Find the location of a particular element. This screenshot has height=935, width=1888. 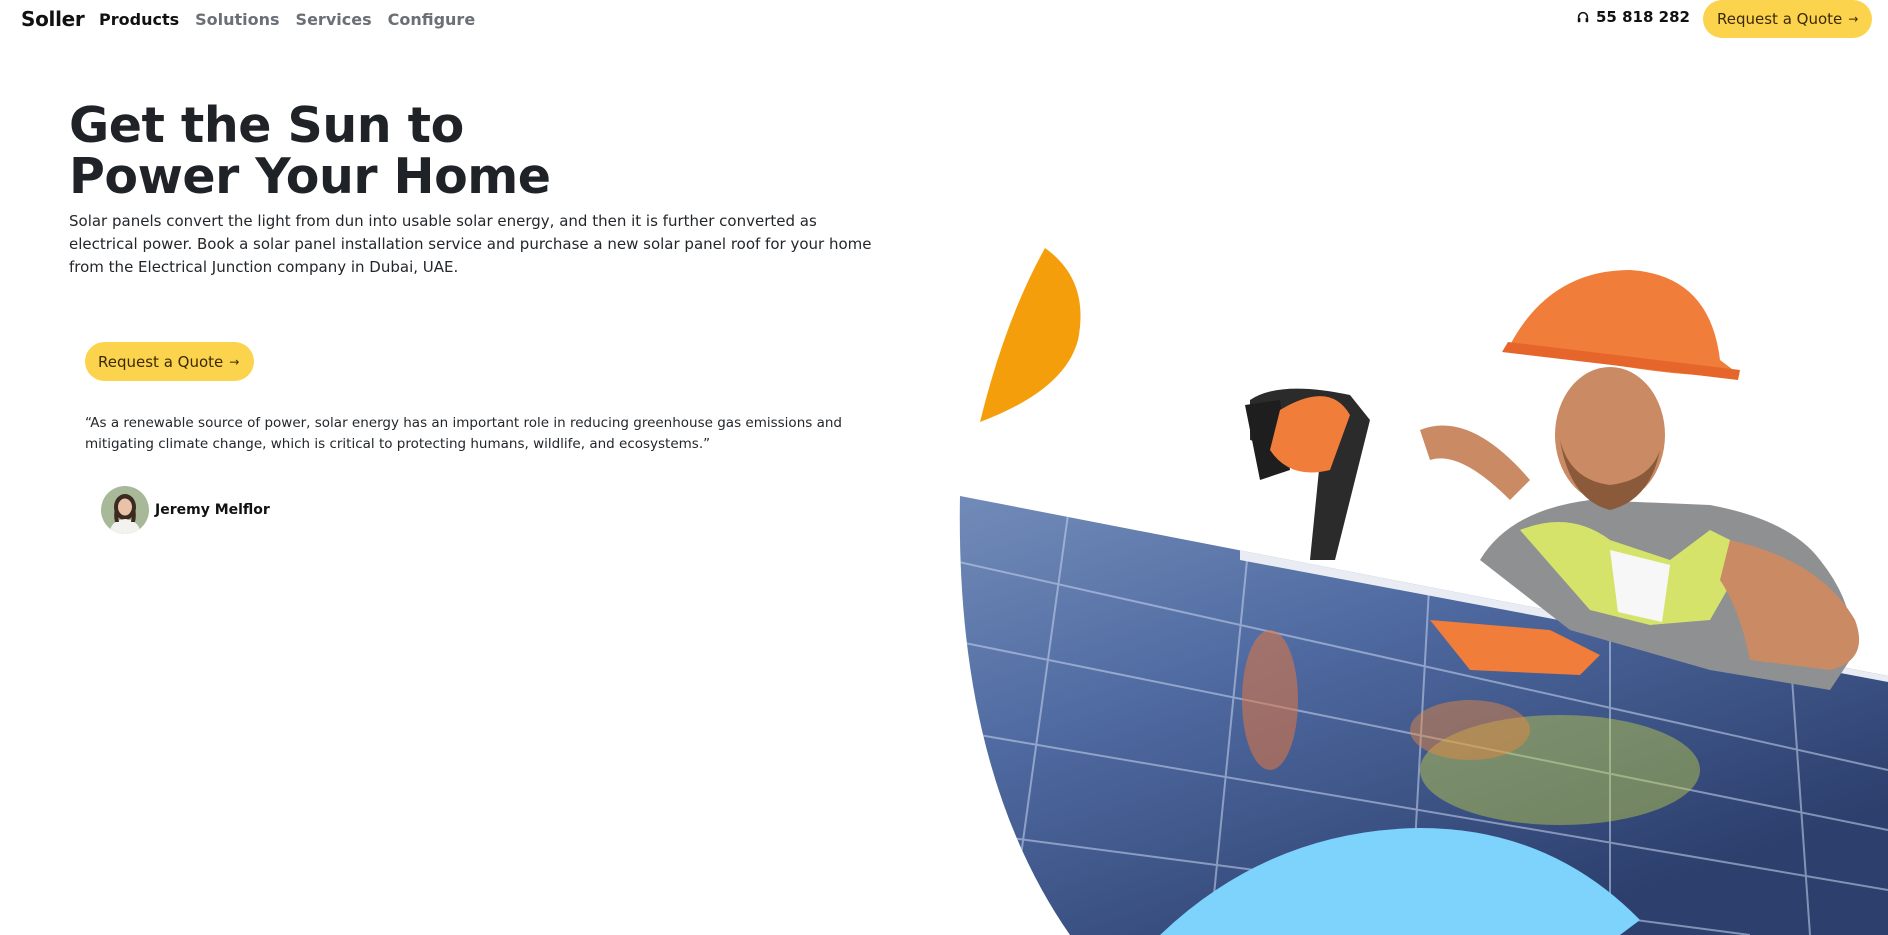

nav-item-services: Services is located at coordinates (334, 19).